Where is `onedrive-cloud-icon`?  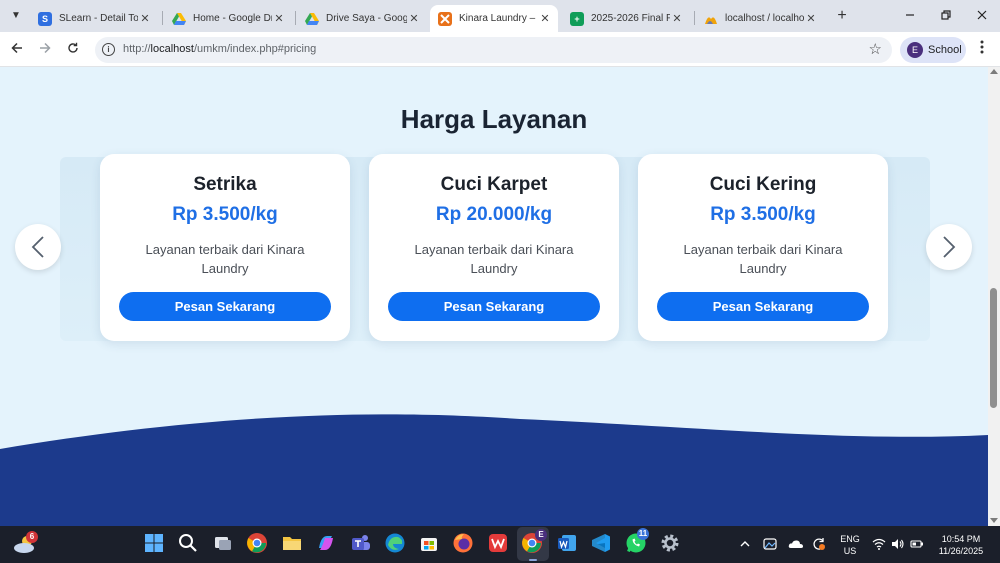
onedrive-cloud-icon is located at coordinates (795, 544).